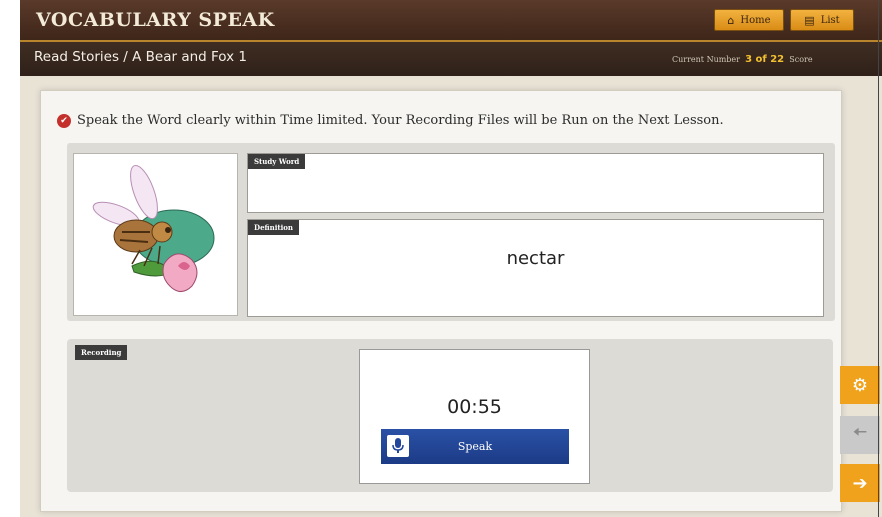 This screenshot has height=517, width=882. I want to click on microphone-icon, so click(398, 446).